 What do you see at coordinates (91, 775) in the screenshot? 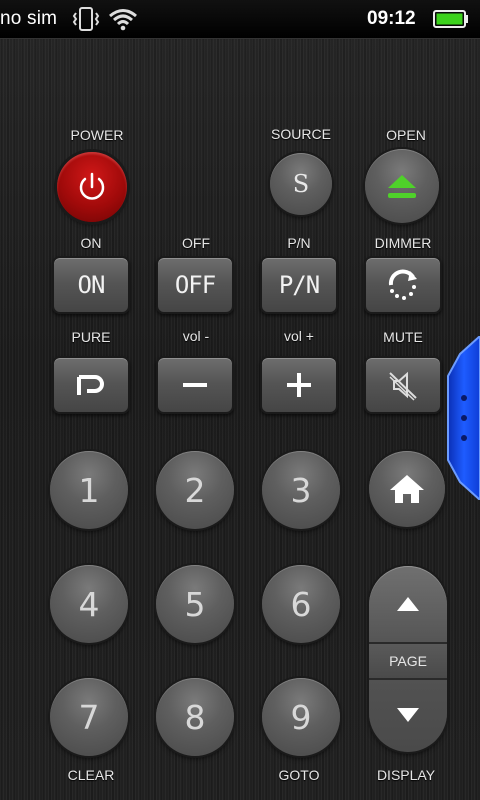
I see `clear-label: CLEAR` at bounding box center [91, 775].